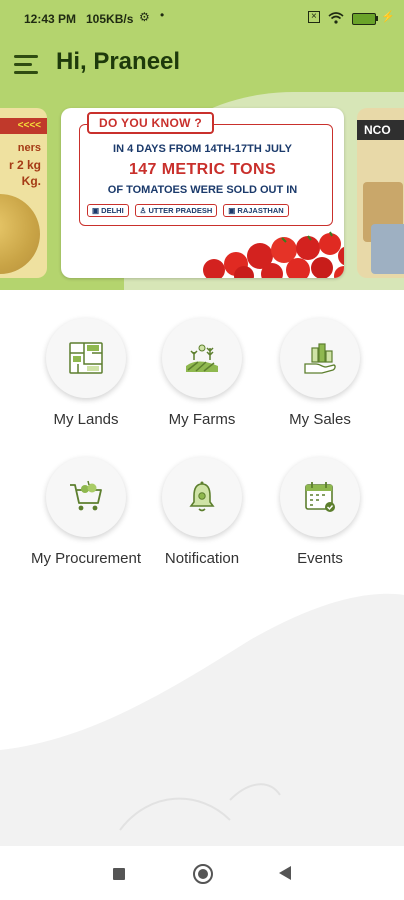 The height and width of the screenshot is (900, 404). I want to click on back-button, so click(285, 873).